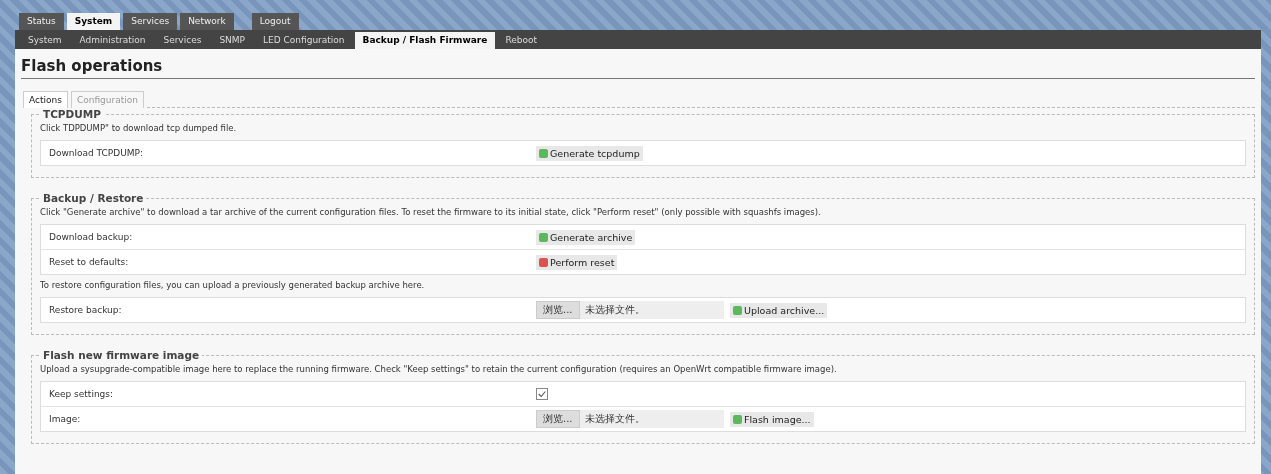 This screenshot has width=1271, height=474. Describe the element at coordinates (232, 40) in the screenshot. I see `submenu-tab: SNMP` at that location.